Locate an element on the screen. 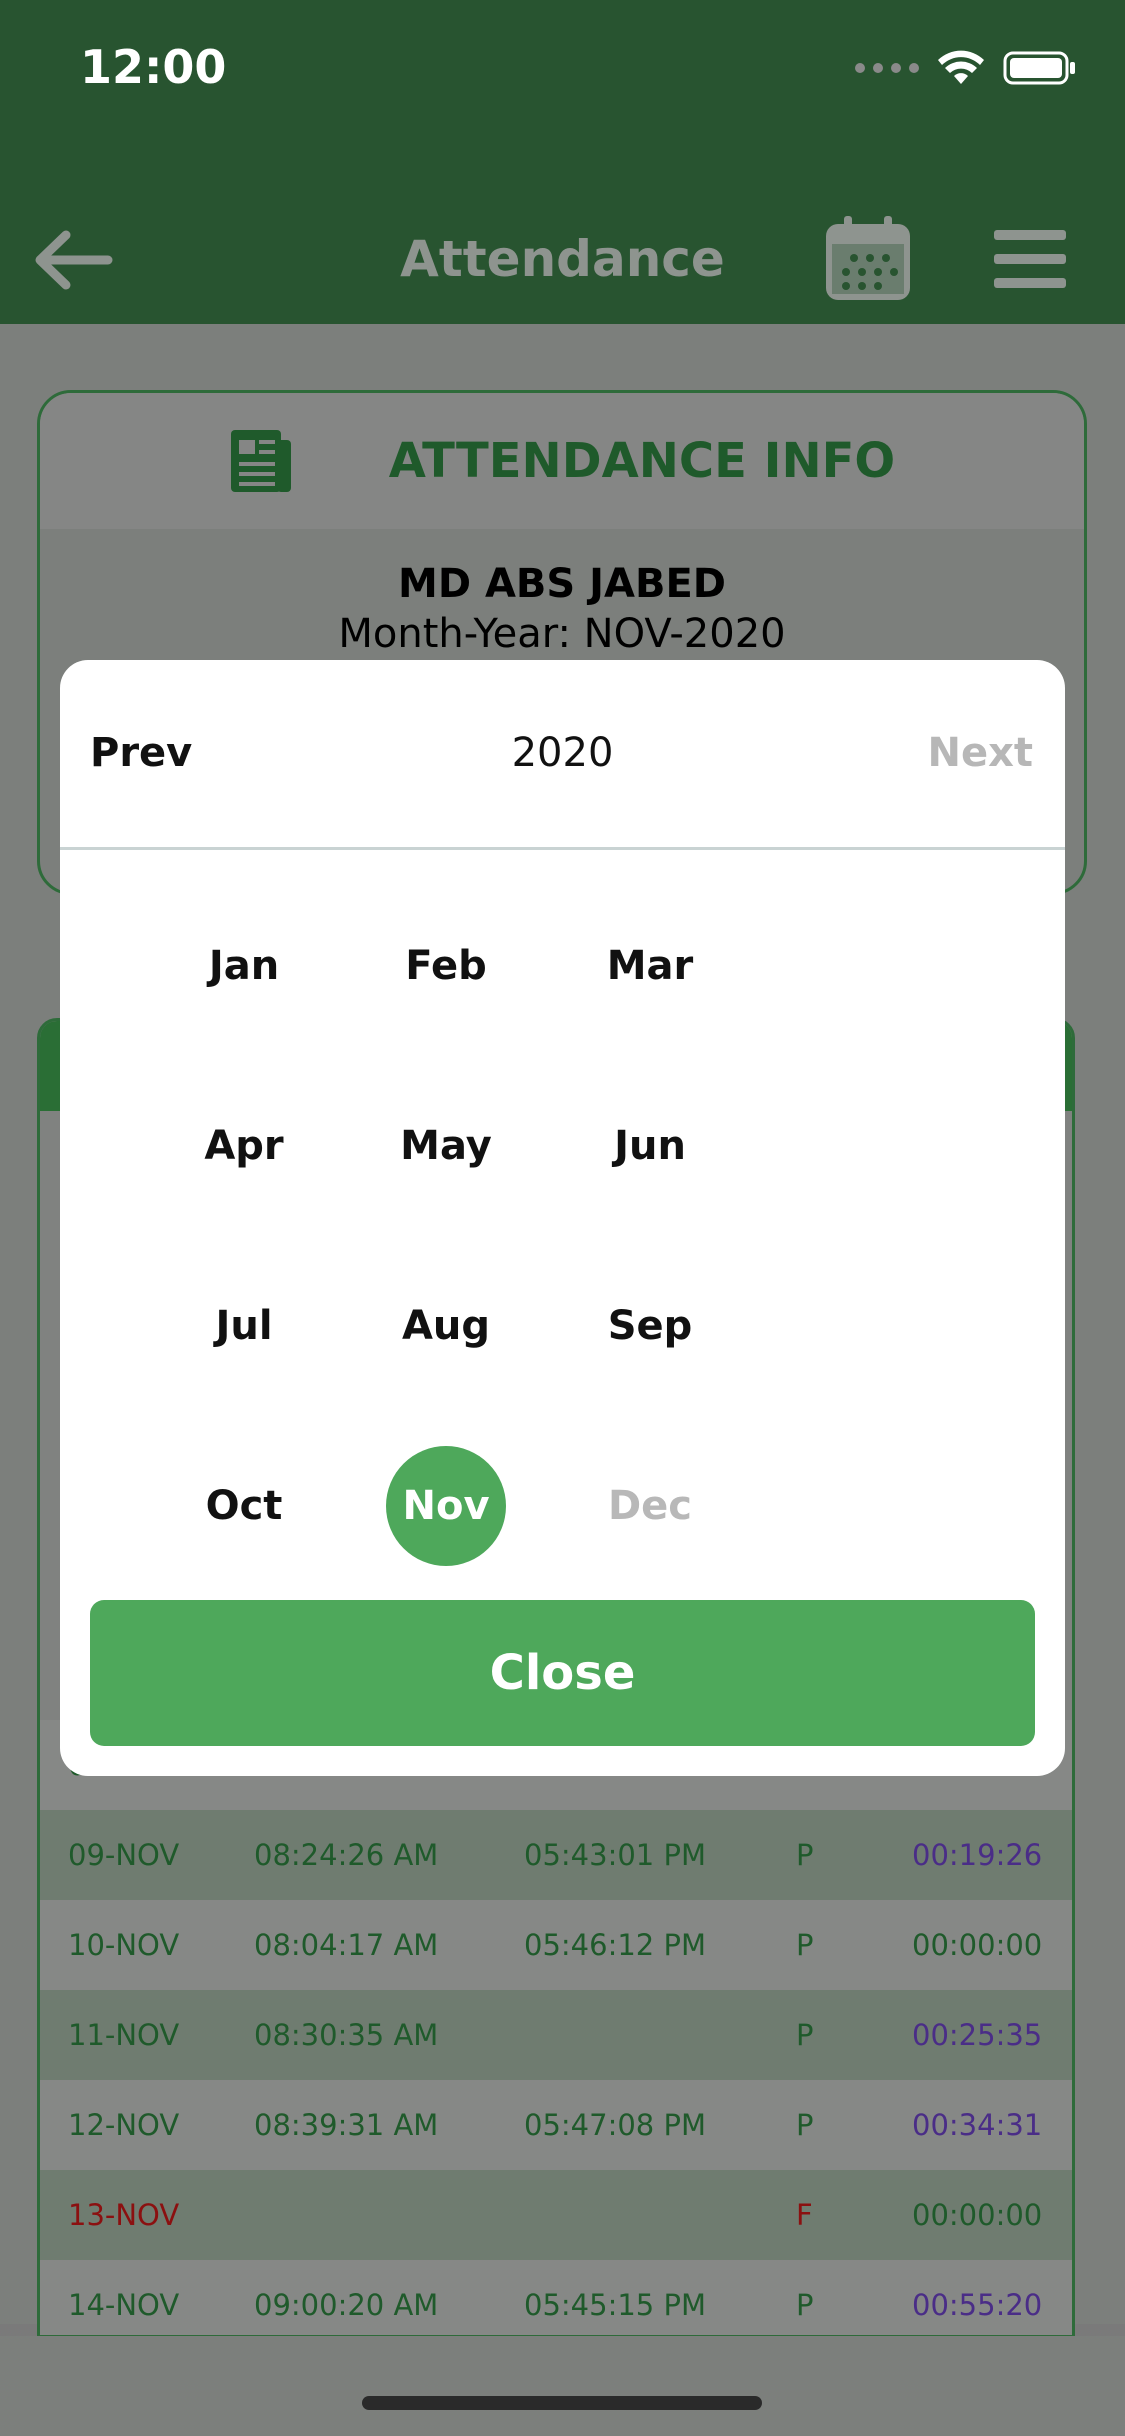 The image size is (1125, 2436). table-row: 14-NOV 09:00:20 AM 05:45:15 PM P 00:55:20 is located at coordinates (556, 2297).